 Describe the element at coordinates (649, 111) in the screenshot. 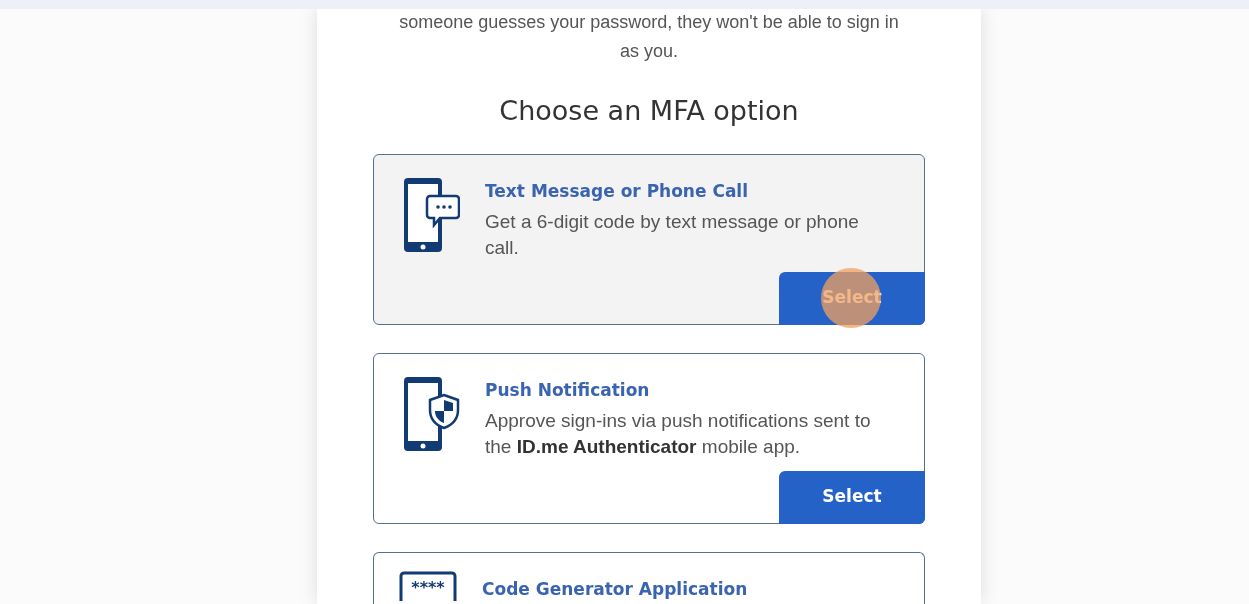

I see `section-heading: Choose an MFA option` at that location.